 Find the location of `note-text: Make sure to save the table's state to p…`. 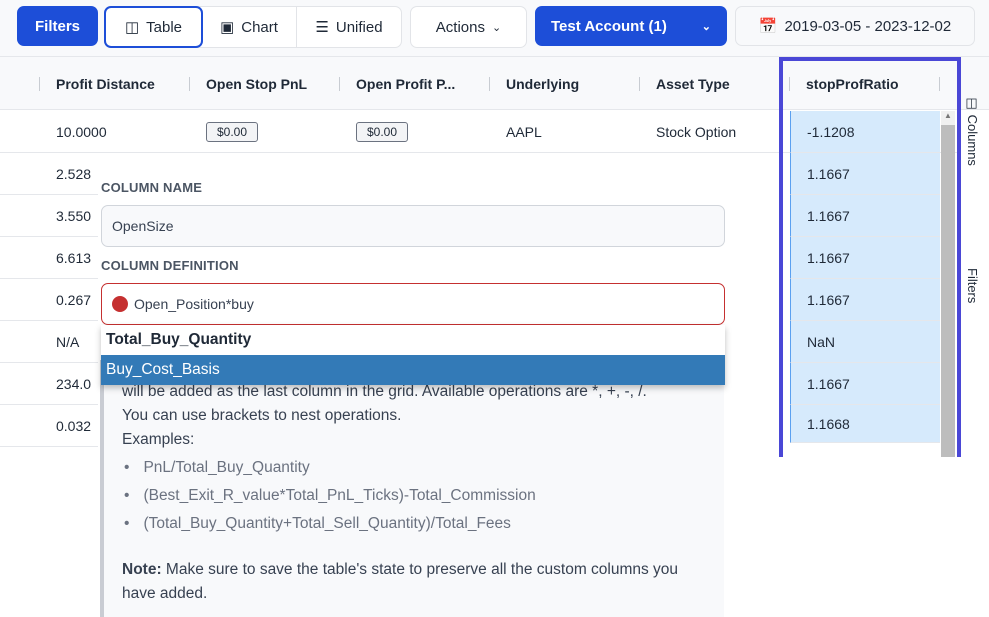

note-text: Make sure to save the table's state to p… is located at coordinates (400, 581).